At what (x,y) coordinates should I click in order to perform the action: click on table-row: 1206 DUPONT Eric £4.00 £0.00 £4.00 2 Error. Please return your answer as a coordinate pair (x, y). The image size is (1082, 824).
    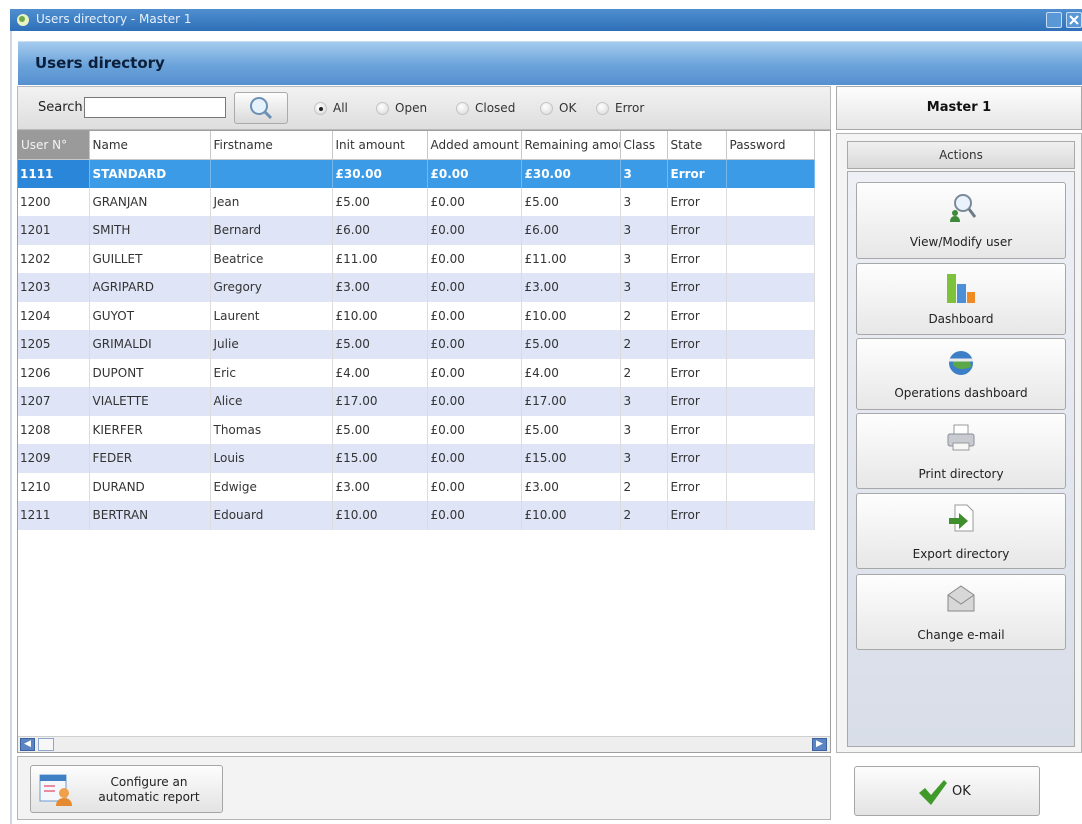
    Looking at the image, I should click on (416, 372).